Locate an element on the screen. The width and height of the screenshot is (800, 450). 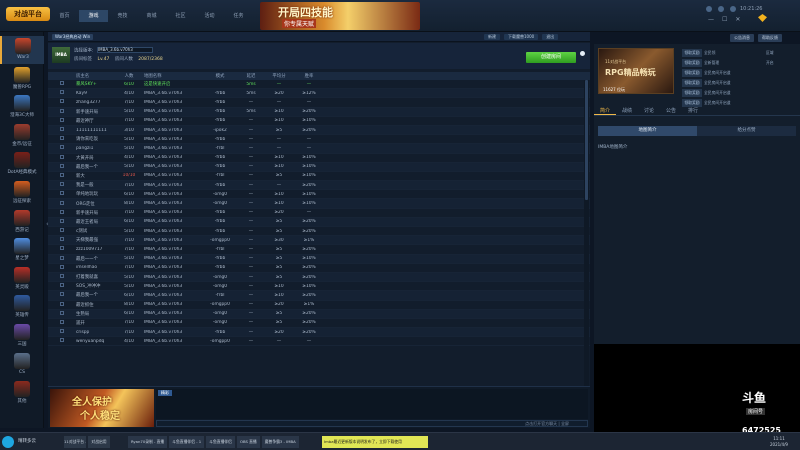
new-room-button: 新建 is located at coordinates (492, 37).